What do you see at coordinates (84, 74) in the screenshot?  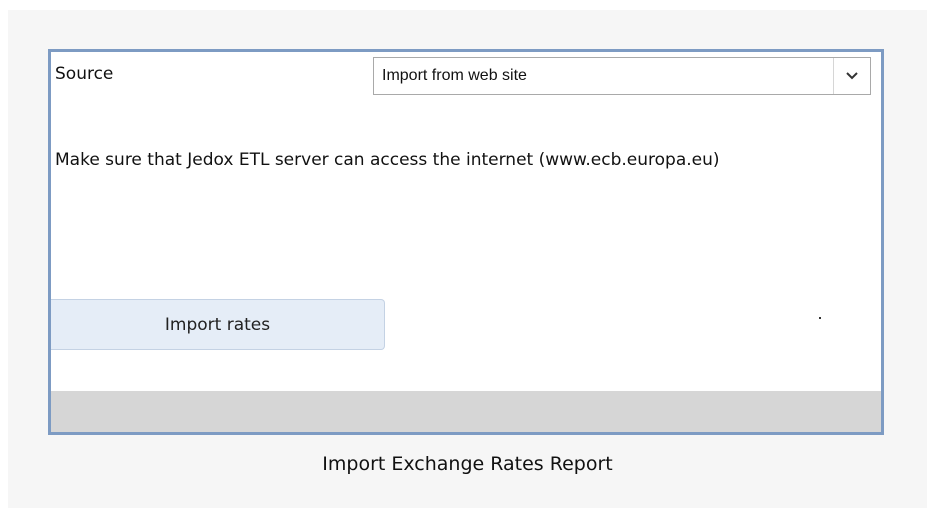 I see `source-label: Source` at bounding box center [84, 74].